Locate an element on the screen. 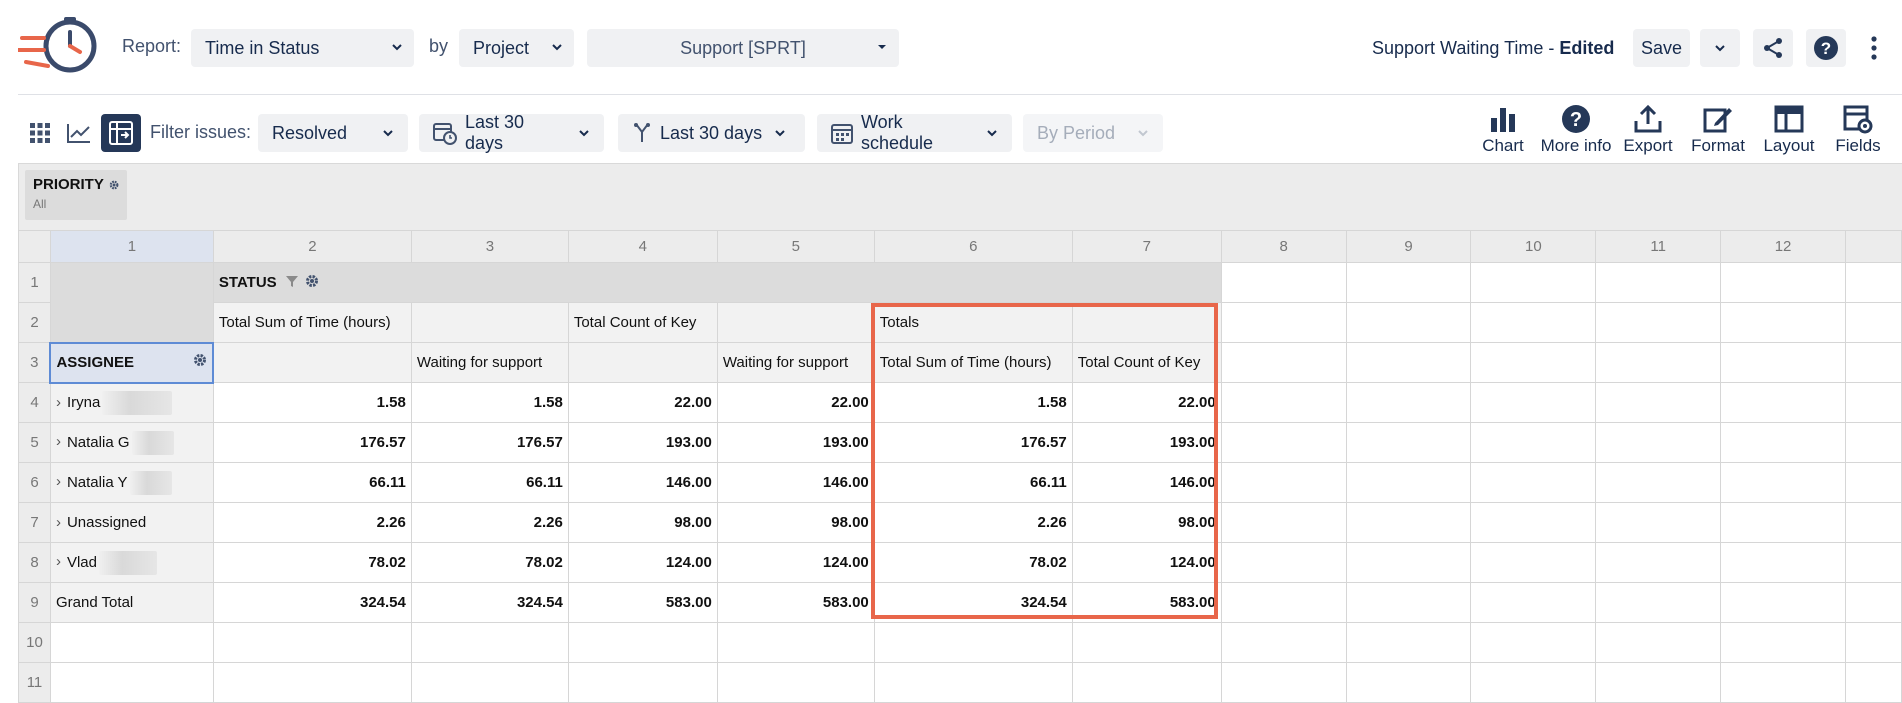 This screenshot has height=703, width=1902. value-cell: 176.57 is located at coordinates (312, 442).